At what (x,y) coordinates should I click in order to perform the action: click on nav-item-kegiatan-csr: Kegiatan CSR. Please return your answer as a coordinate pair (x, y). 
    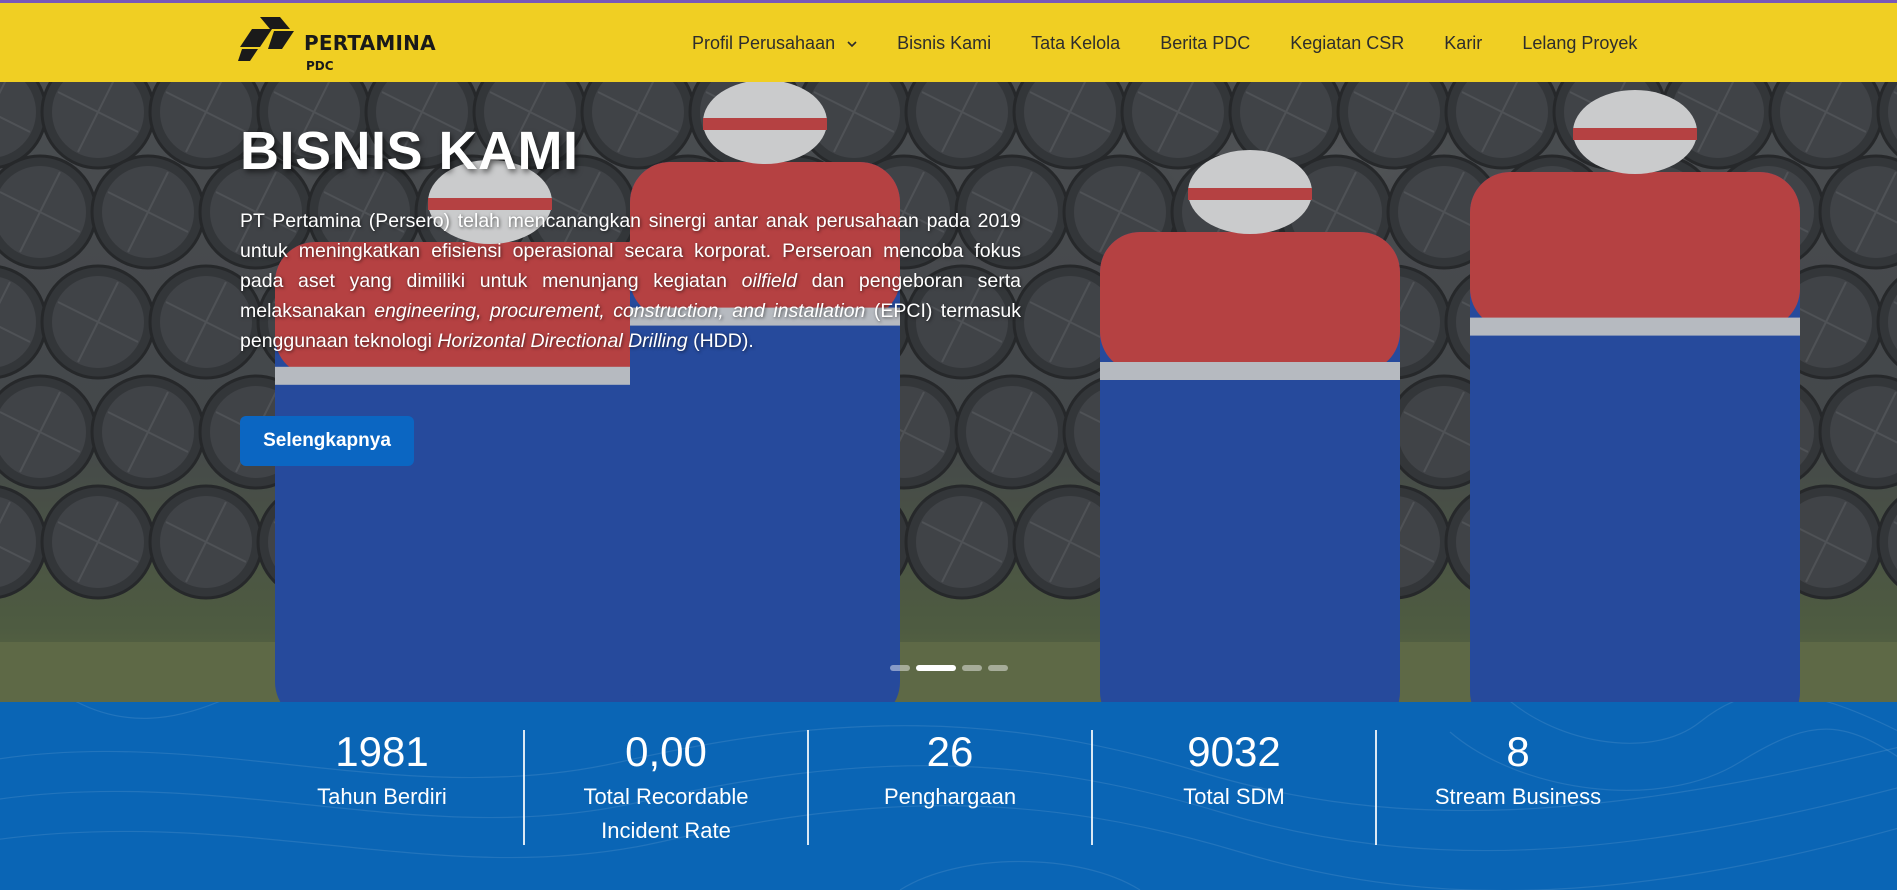
    Looking at the image, I should click on (1347, 43).